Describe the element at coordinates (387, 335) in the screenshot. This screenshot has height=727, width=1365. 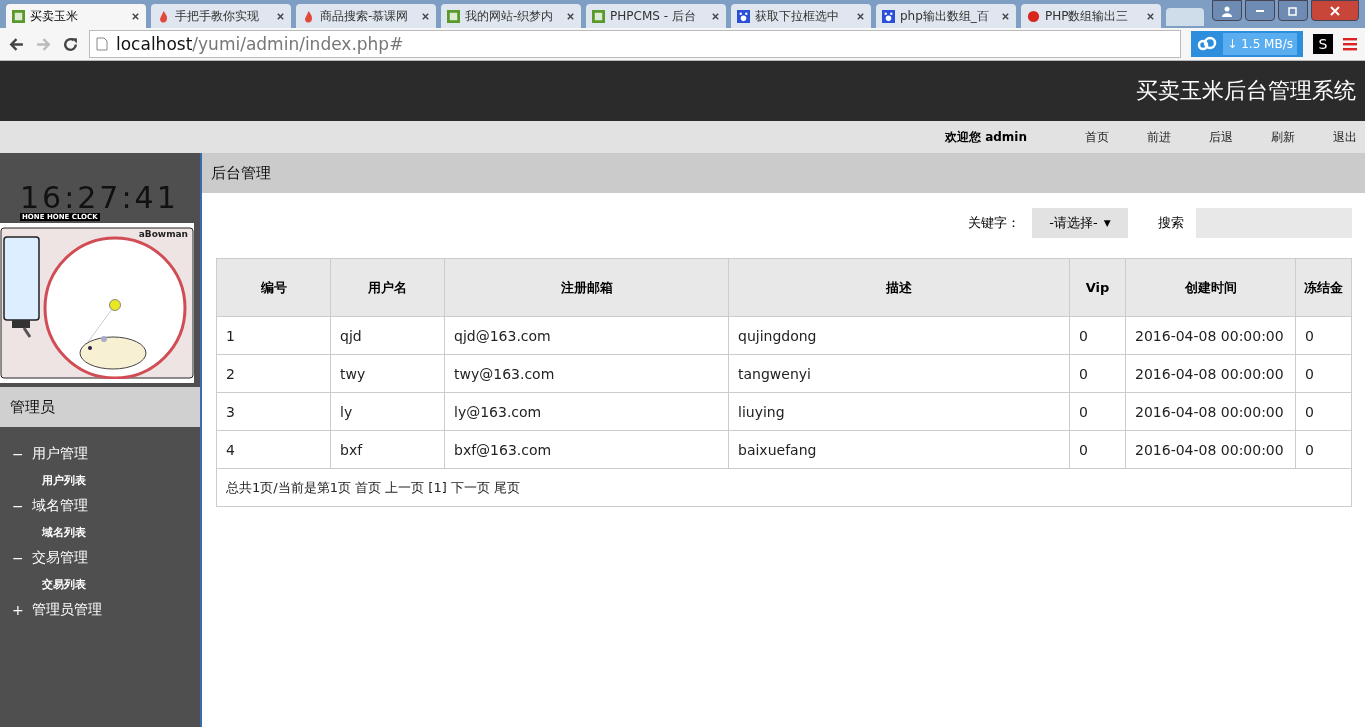
I see `table-cell: qjd` at that location.